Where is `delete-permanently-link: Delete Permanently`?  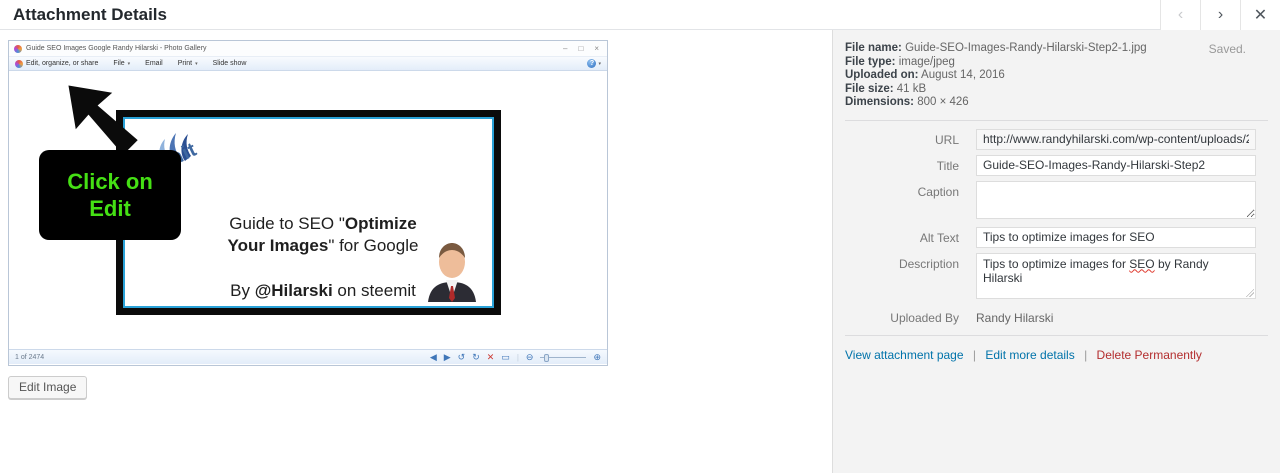
delete-permanently-link: Delete Permanently is located at coordinates (1149, 355).